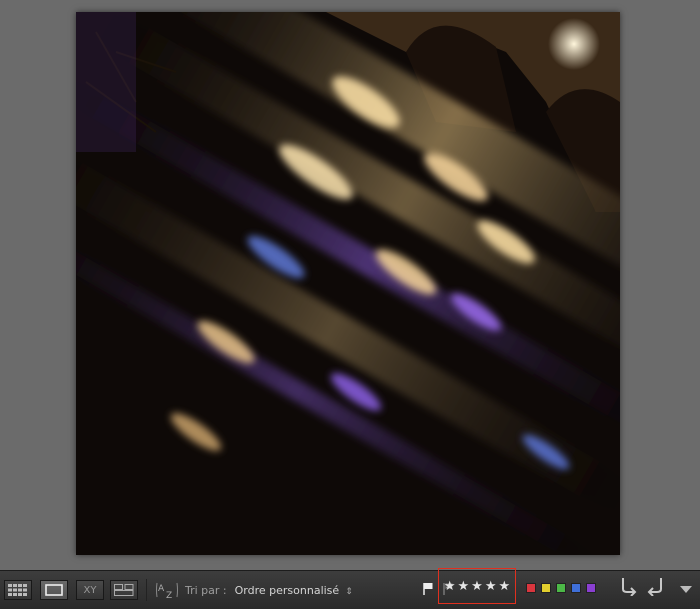 Image resolution: width=700 pixels, height=609 pixels. What do you see at coordinates (428, 590) in the screenshot?
I see `flag-pick-icon` at bounding box center [428, 590].